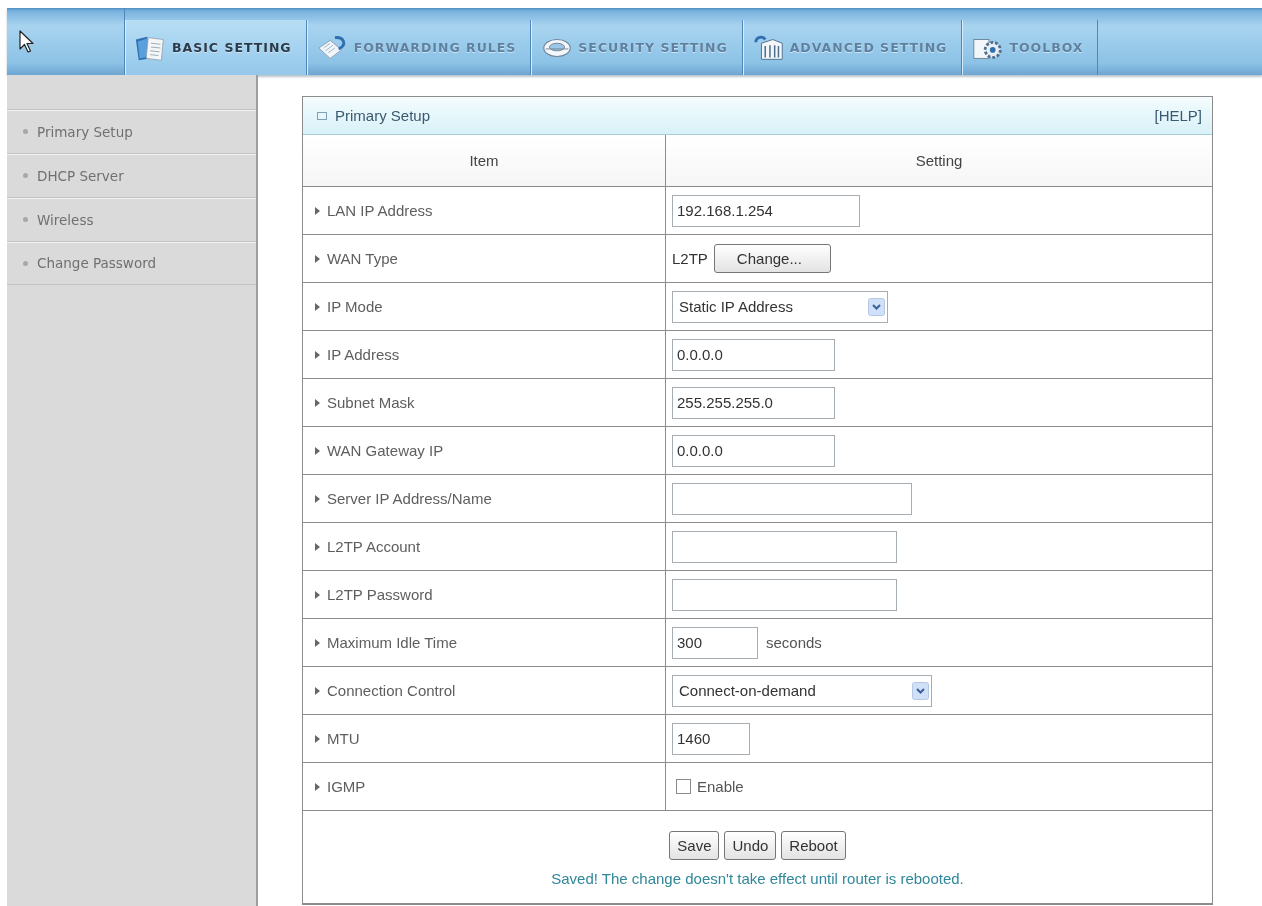 The image size is (1262, 906). Describe the element at coordinates (380, 210) in the screenshot. I see `row-label: LAN IP Address` at that location.